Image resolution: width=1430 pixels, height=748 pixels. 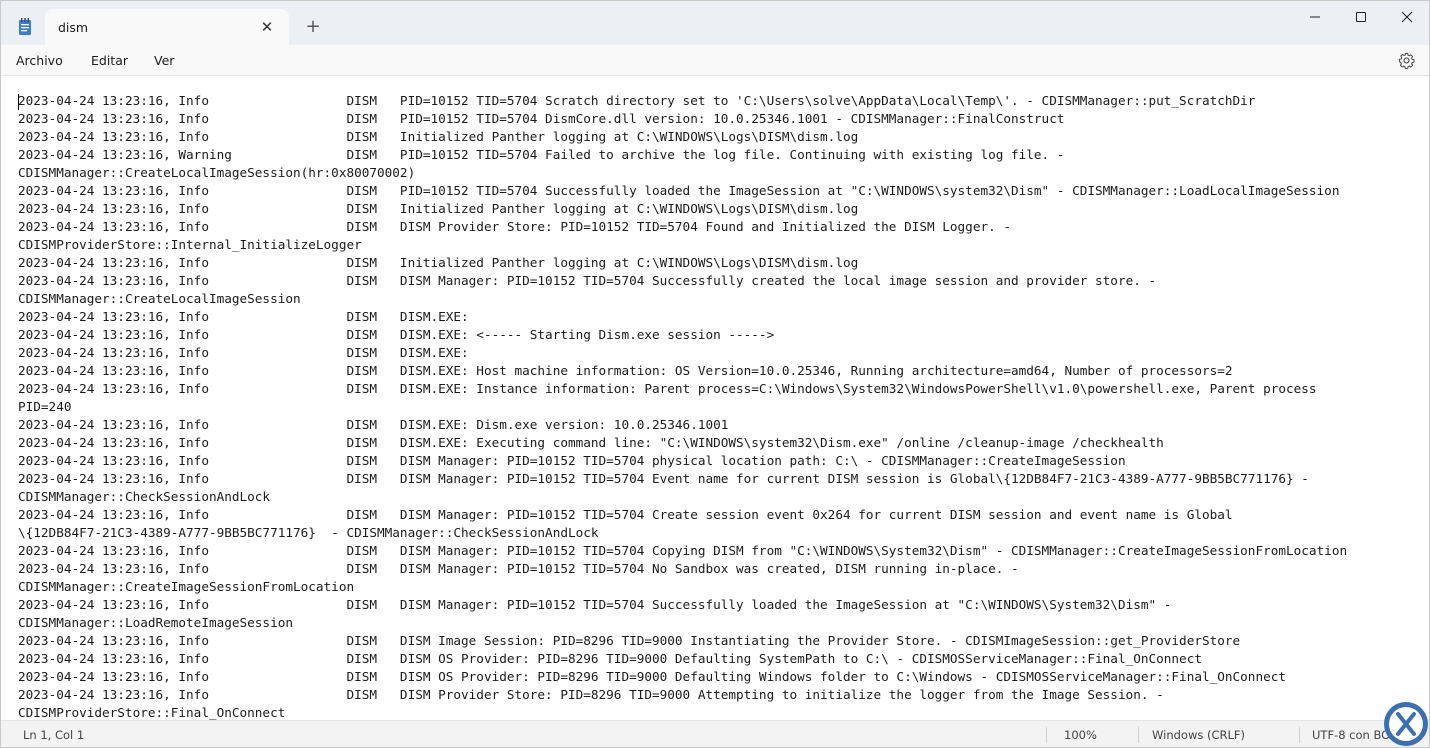 What do you see at coordinates (167, 27) in the screenshot?
I see `tab-dism: dism ✕` at bounding box center [167, 27].